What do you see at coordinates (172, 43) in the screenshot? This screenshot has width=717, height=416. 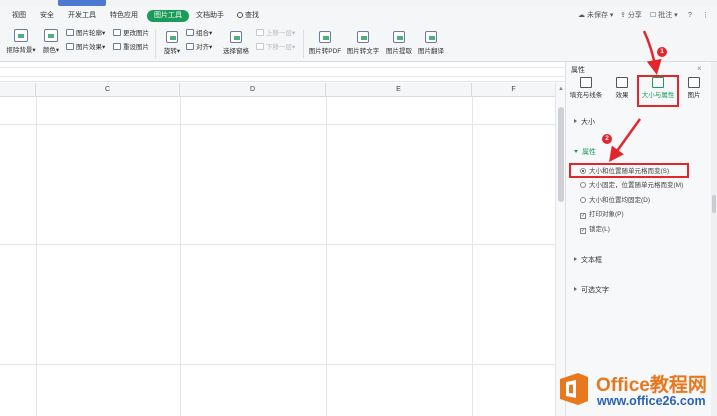 I see `rotate-button: 旋转▾` at bounding box center [172, 43].